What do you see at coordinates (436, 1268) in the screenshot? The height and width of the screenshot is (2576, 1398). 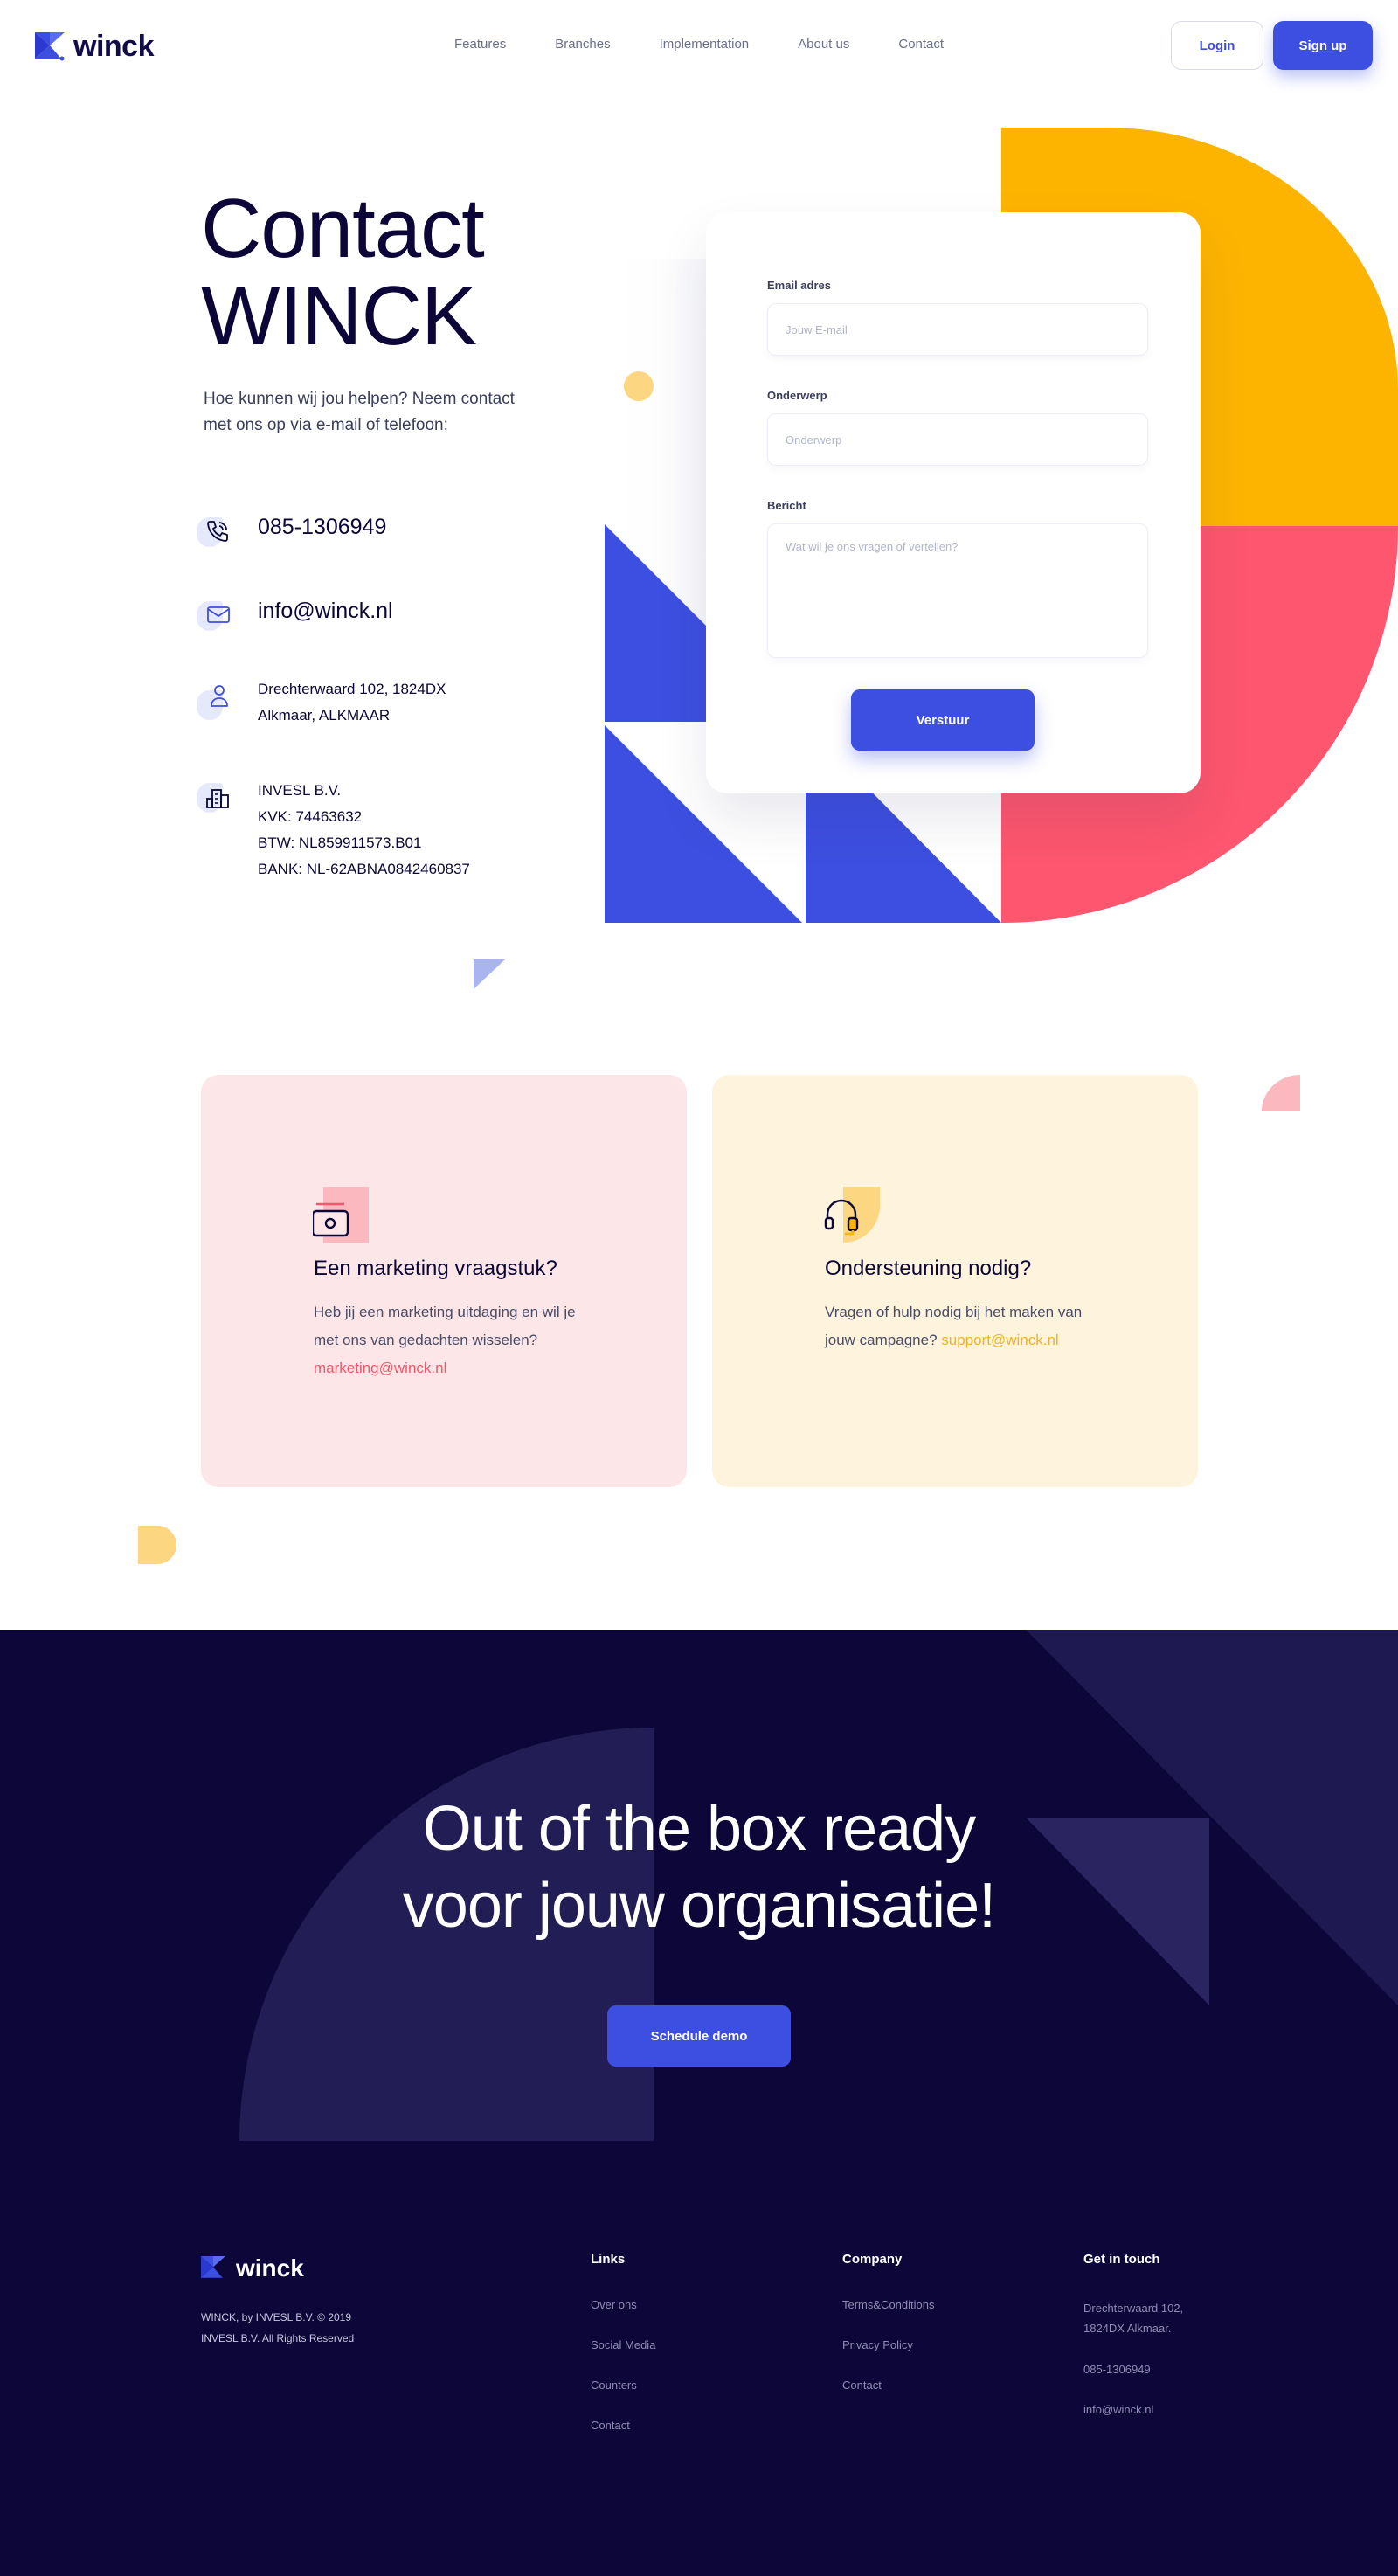 I see `marketing-card-title: Een marketing vraagstuk?` at bounding box center [436, 1268].